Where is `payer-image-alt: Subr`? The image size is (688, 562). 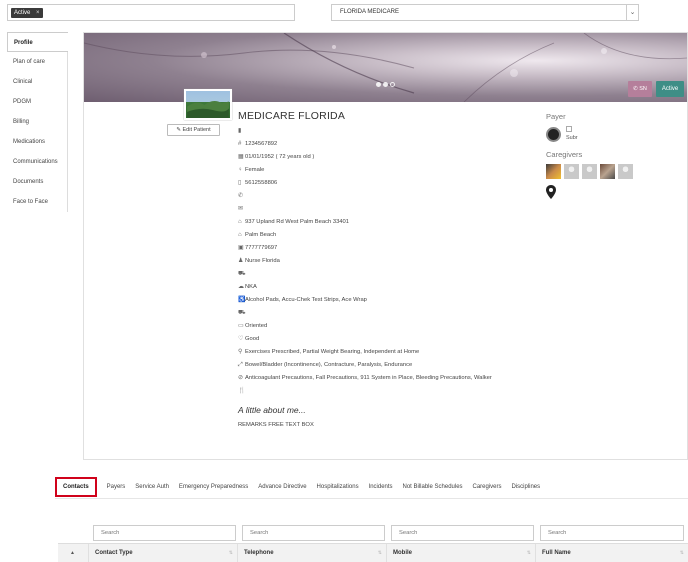 payer-image-alt: Subr is located at coordinates (572, 138).